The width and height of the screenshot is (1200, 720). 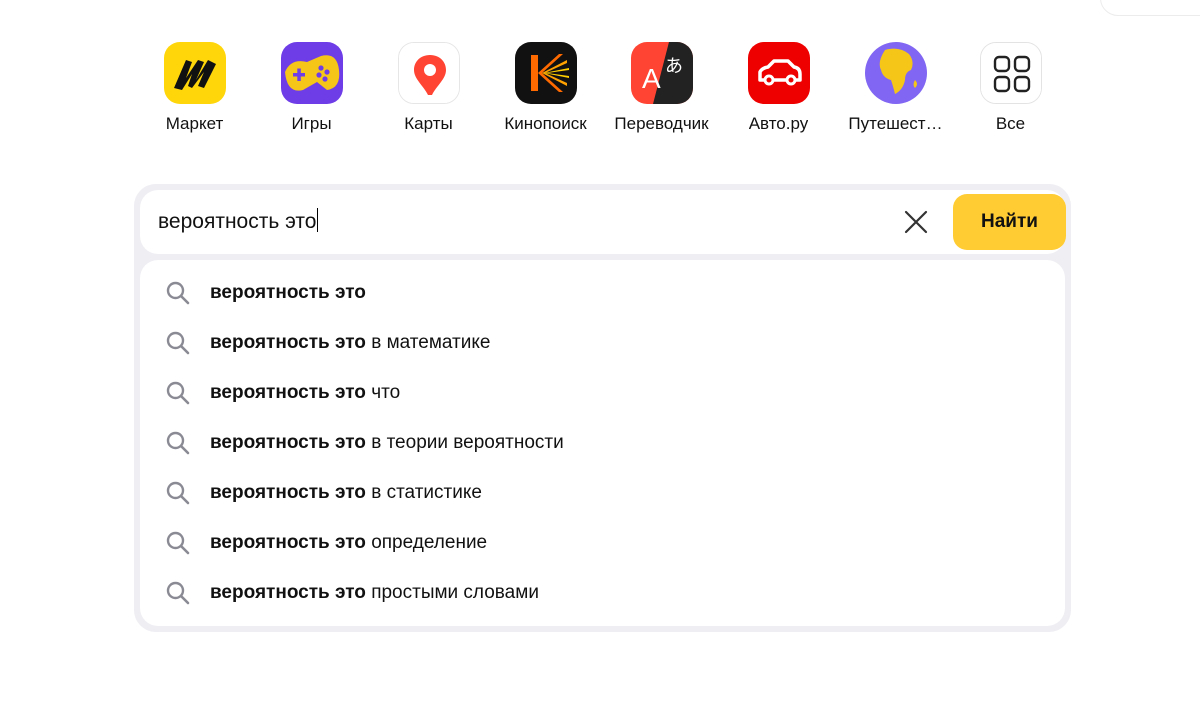 I want to click on suggestion-text: вероятность это в математике, so click(x=350, y=343).